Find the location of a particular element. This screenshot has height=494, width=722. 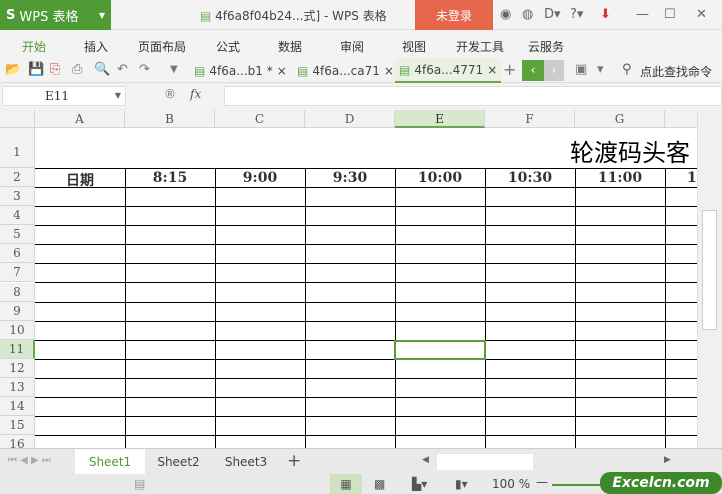

doc-tab-1: ▤ 4f6a...b1 * × is located at coordinates (240, 70).